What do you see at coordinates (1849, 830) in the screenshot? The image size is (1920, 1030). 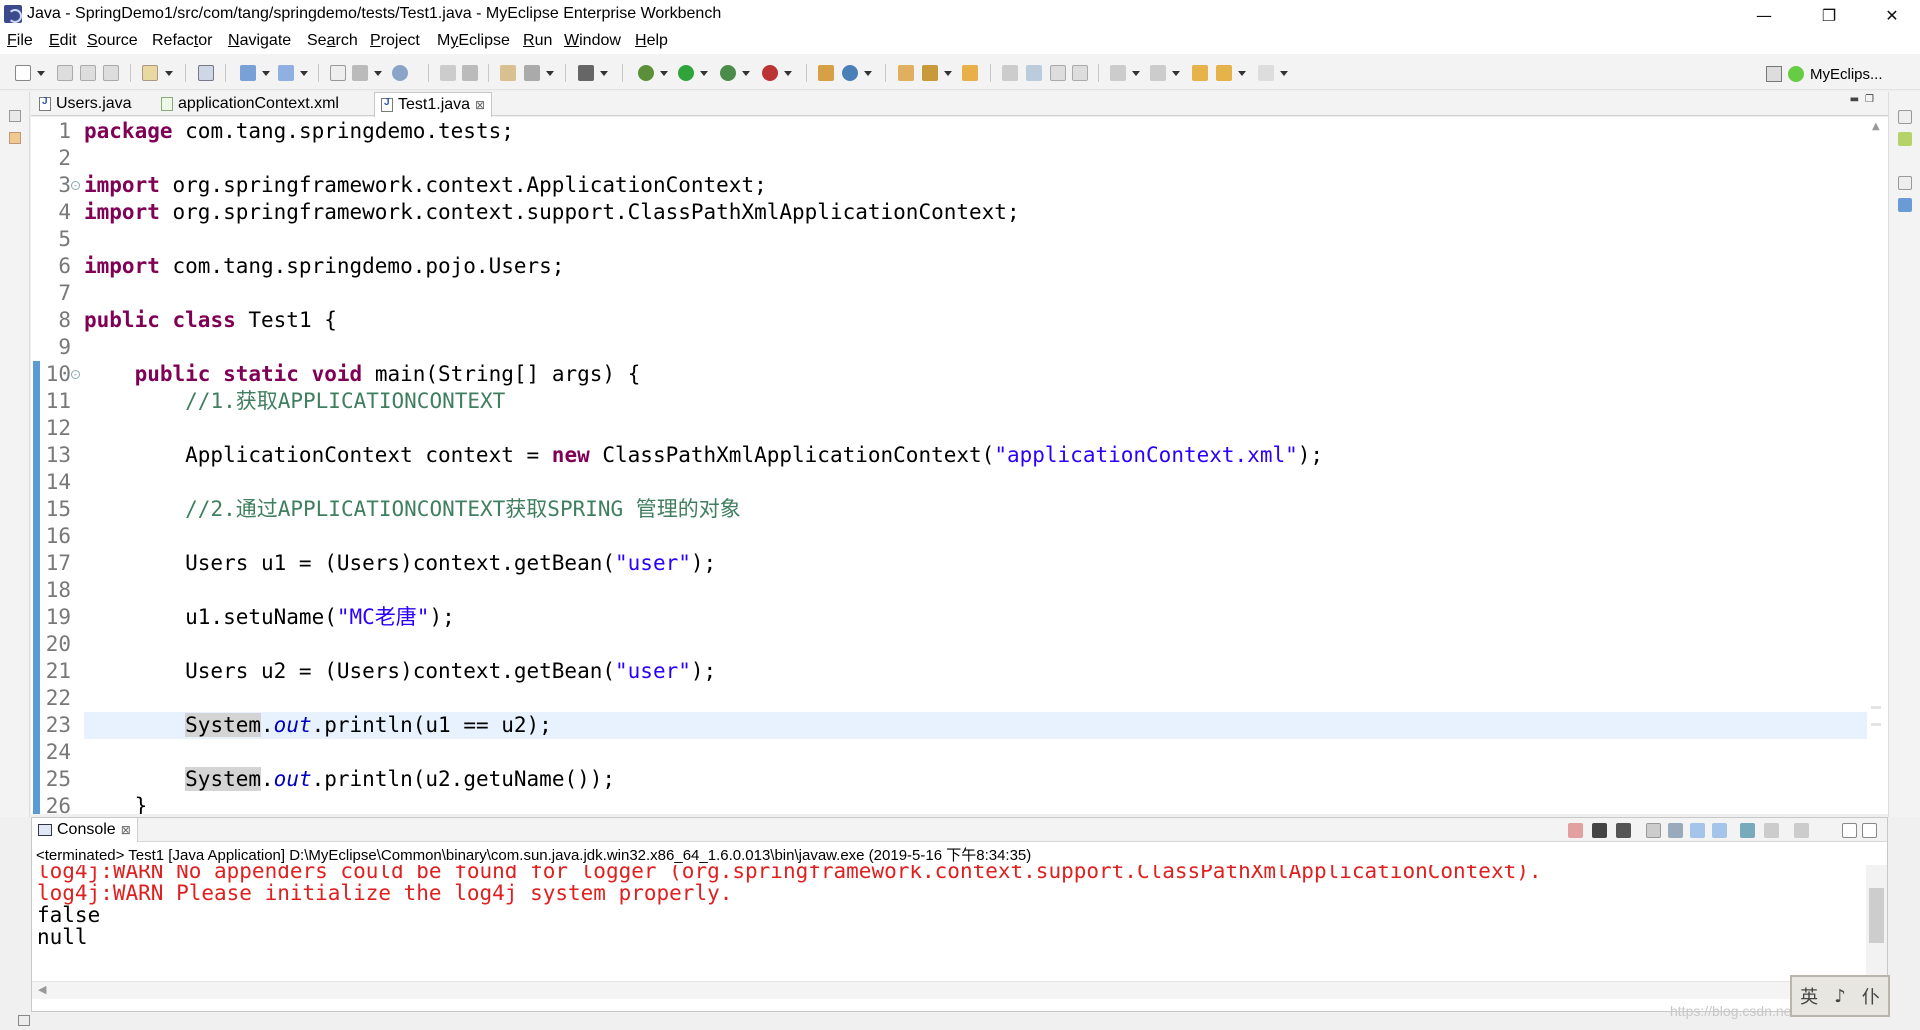 I see `minimize-icon` at bounding box center [1849, 830].